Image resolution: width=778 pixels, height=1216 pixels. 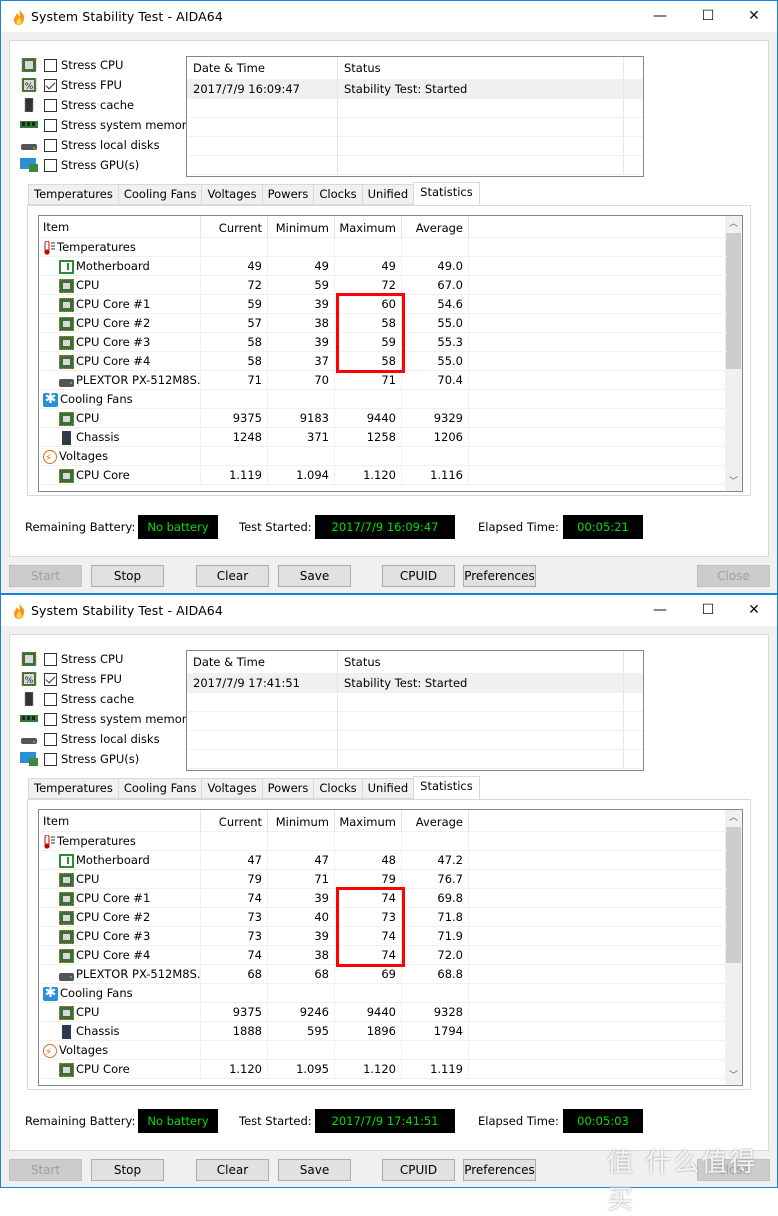 What do you see at coordinates (415, 683) in the screenshot?
I see `log-row: 2017/7/9 17:41:51 Stability Test: Started` at bounding box center [415, 683].